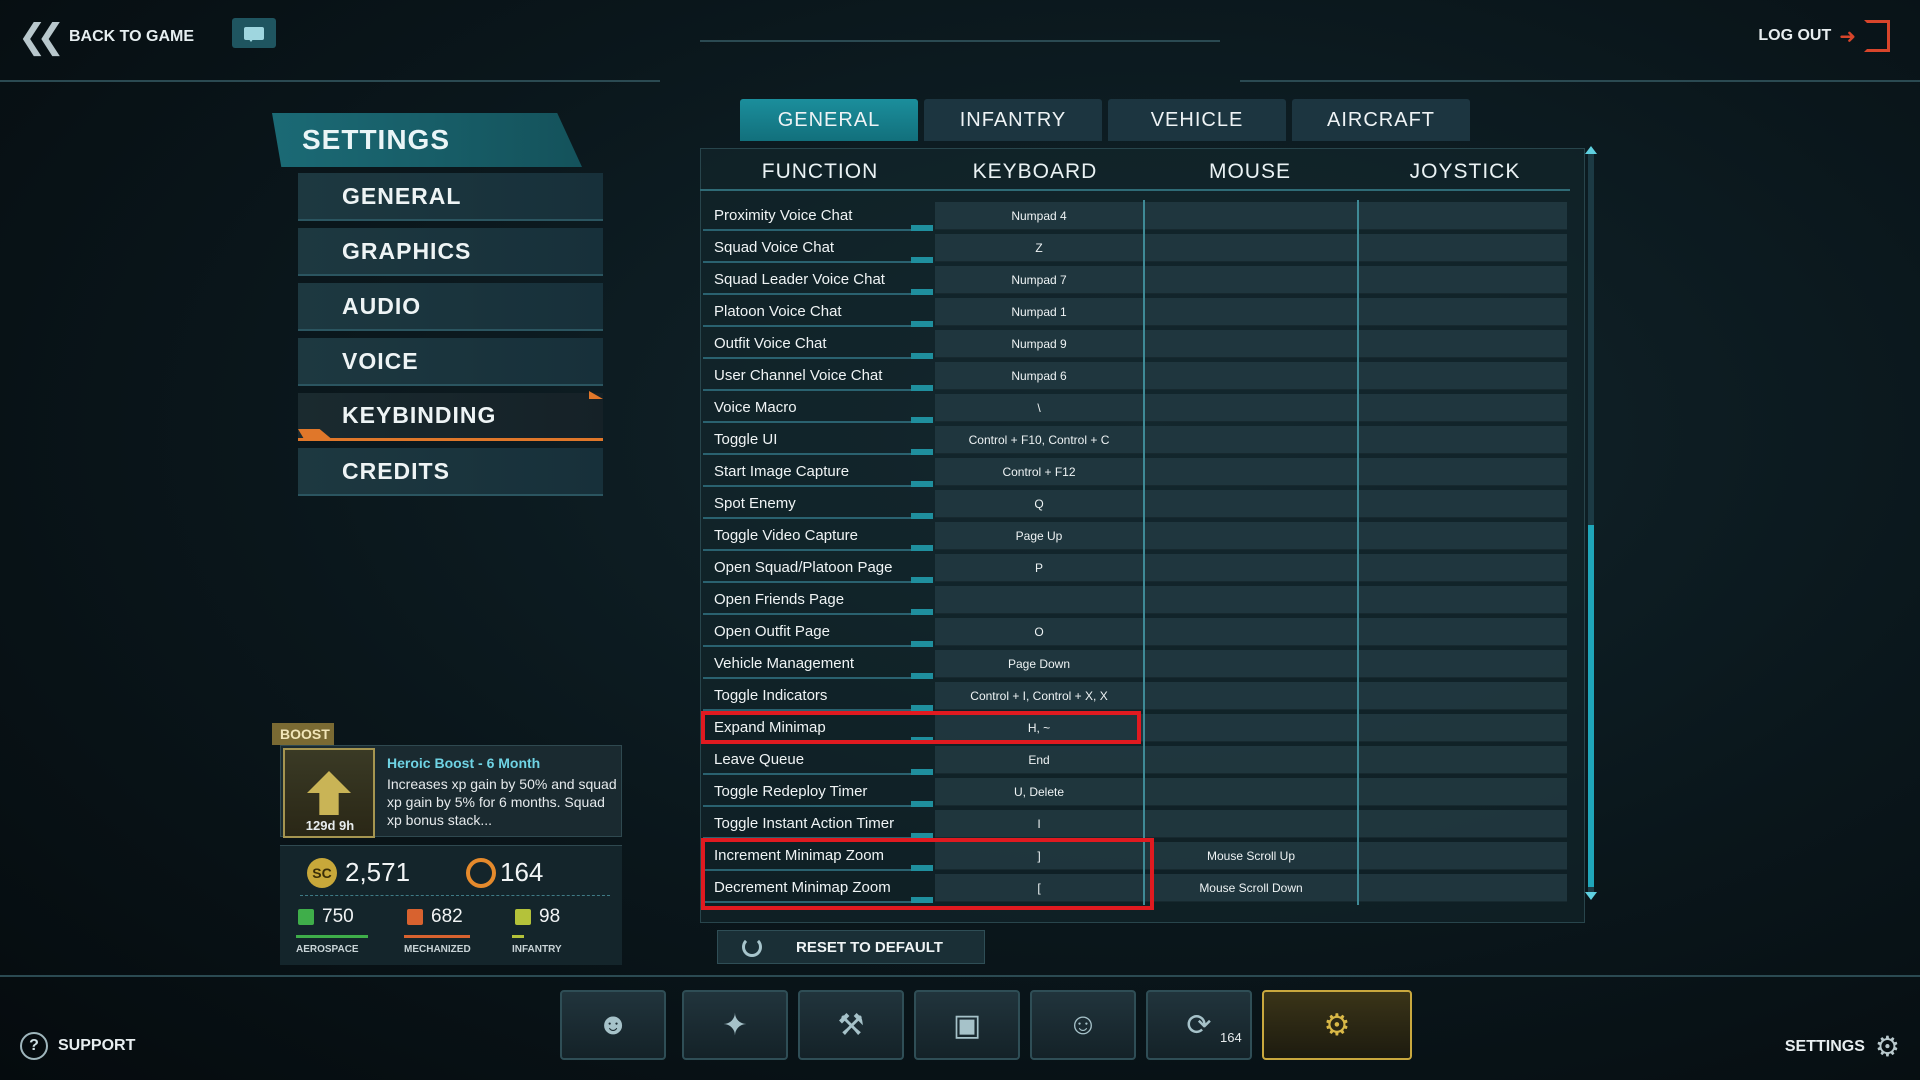 This screenshot has height=1080, width=1920. I want to click on keyboard-binding-cell: Page Down, so click(1039, 664).